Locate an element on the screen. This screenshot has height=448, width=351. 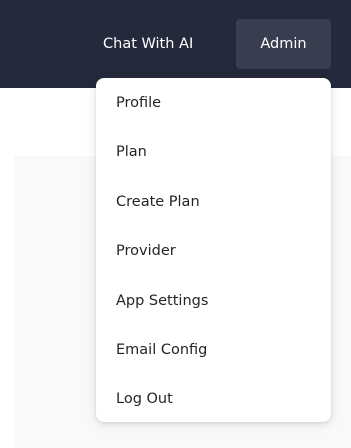
menu-item-plan: Plan is located at coordinates (213, 156).